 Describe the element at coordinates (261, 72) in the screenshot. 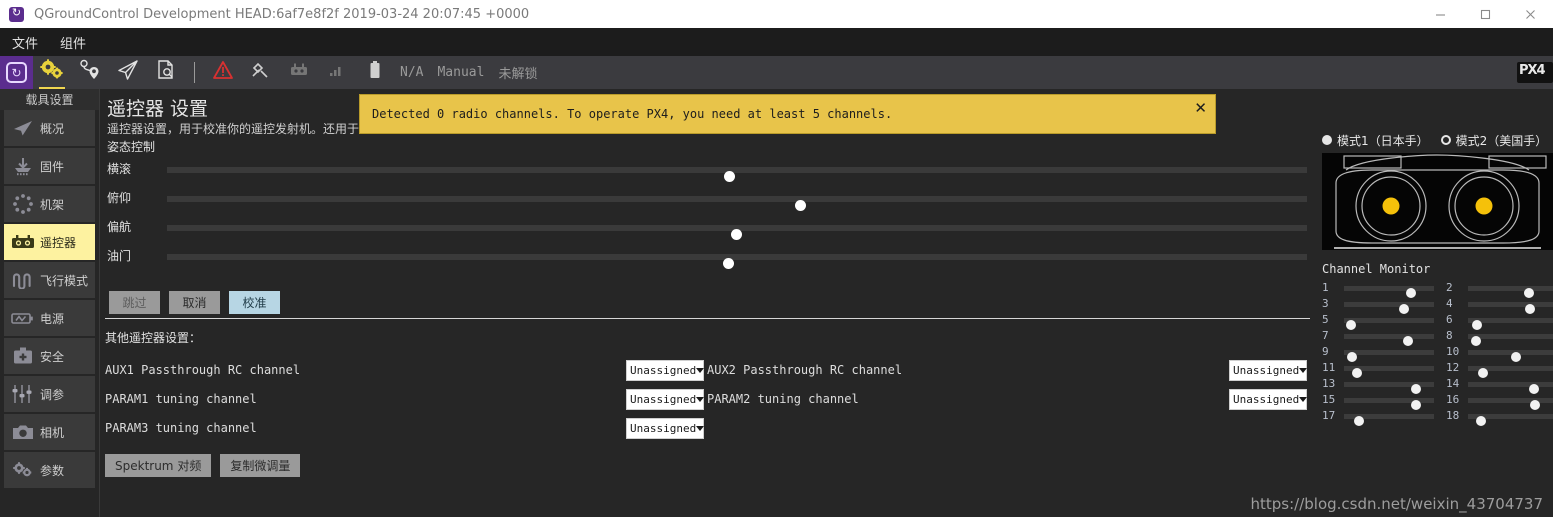

I see `toolbar-gps-button` at that location.